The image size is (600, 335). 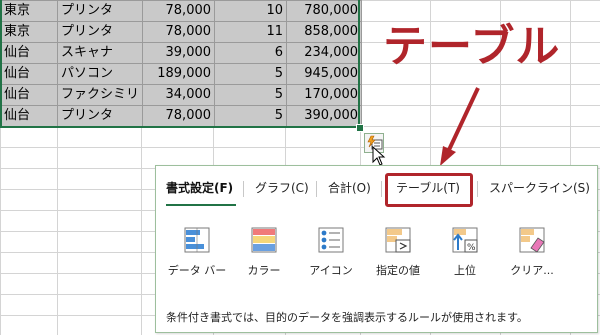 I want to click on option-greater-than-label: 指定の値, so click(x=398, y=270).